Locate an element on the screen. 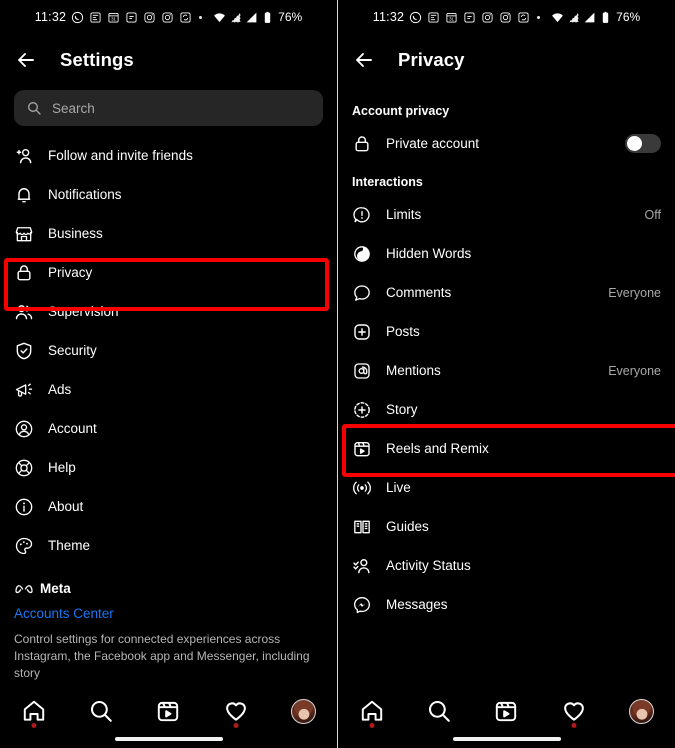  privacy-item-label: Comments is located at coordinates (419, 292).